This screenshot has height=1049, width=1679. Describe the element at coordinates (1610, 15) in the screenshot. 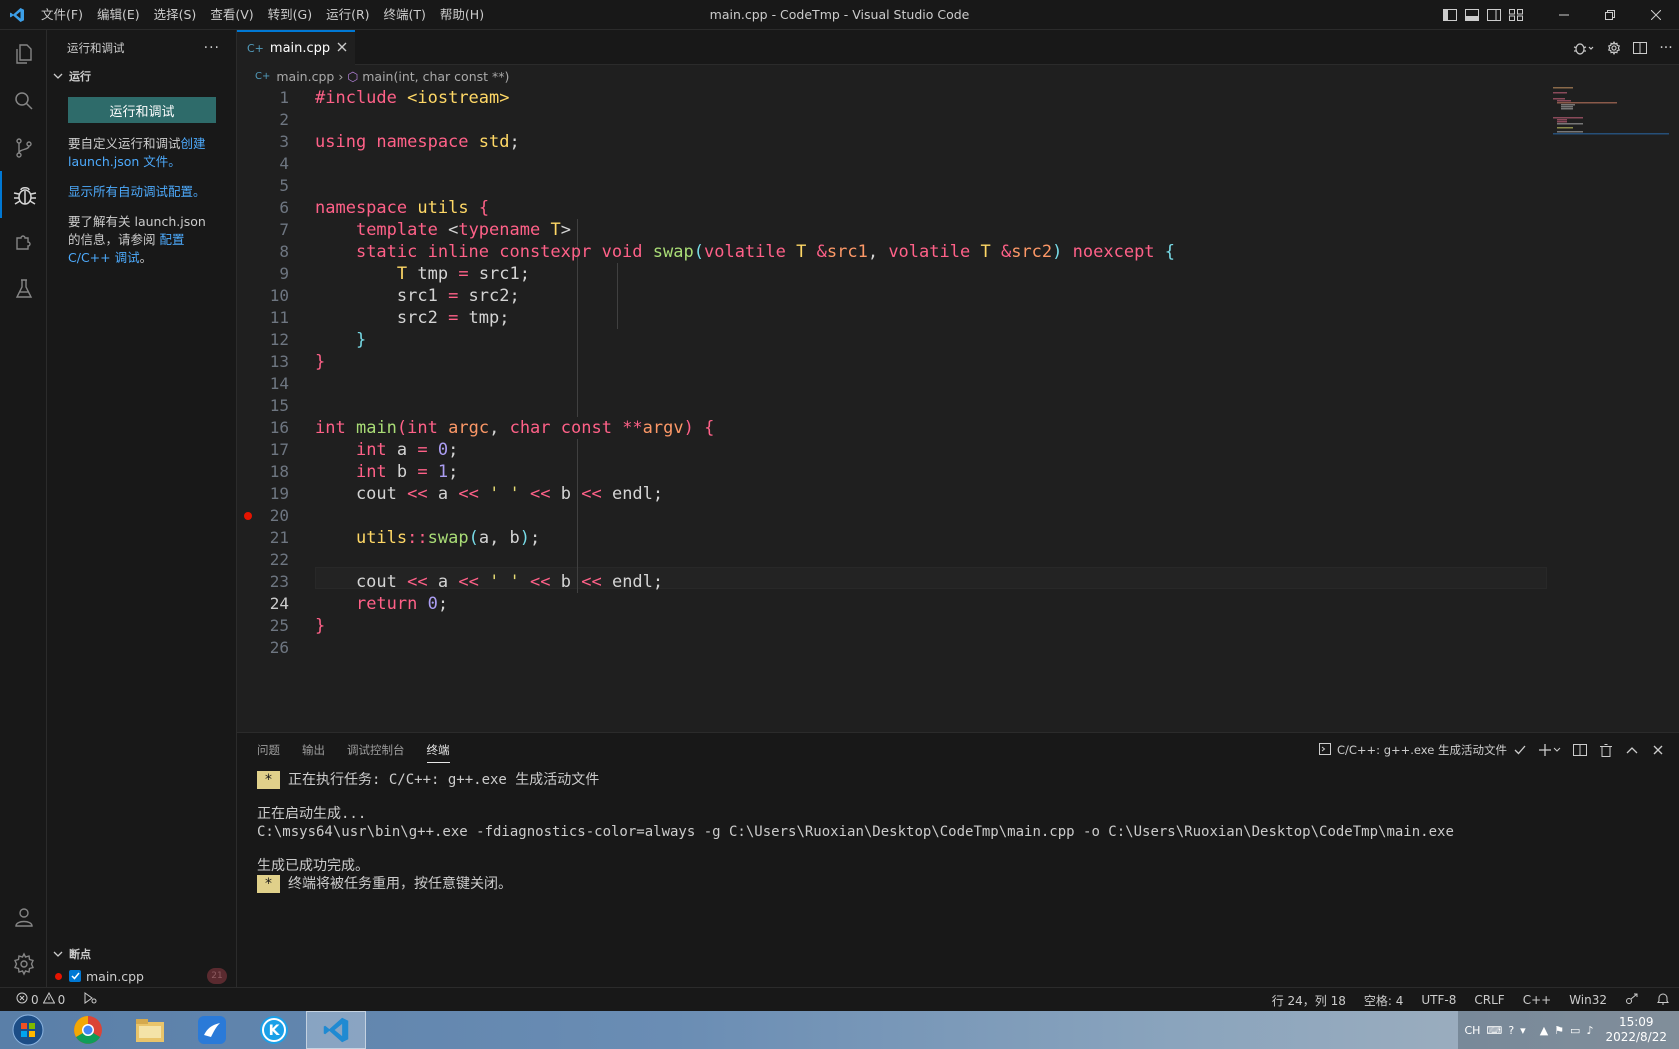

I see `restore-icon` at that location.